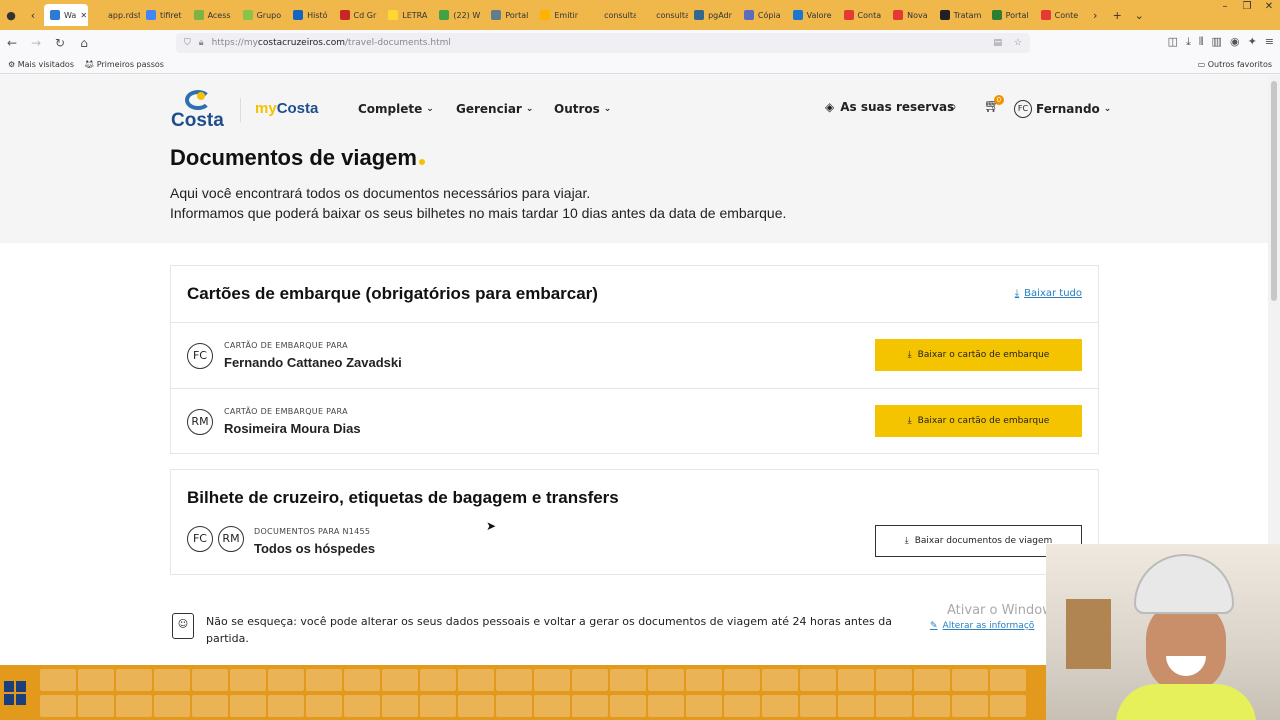  Describe the element at coordinates (212, 15) in the screenshot. I see `browser-tab: Acess` at that location.